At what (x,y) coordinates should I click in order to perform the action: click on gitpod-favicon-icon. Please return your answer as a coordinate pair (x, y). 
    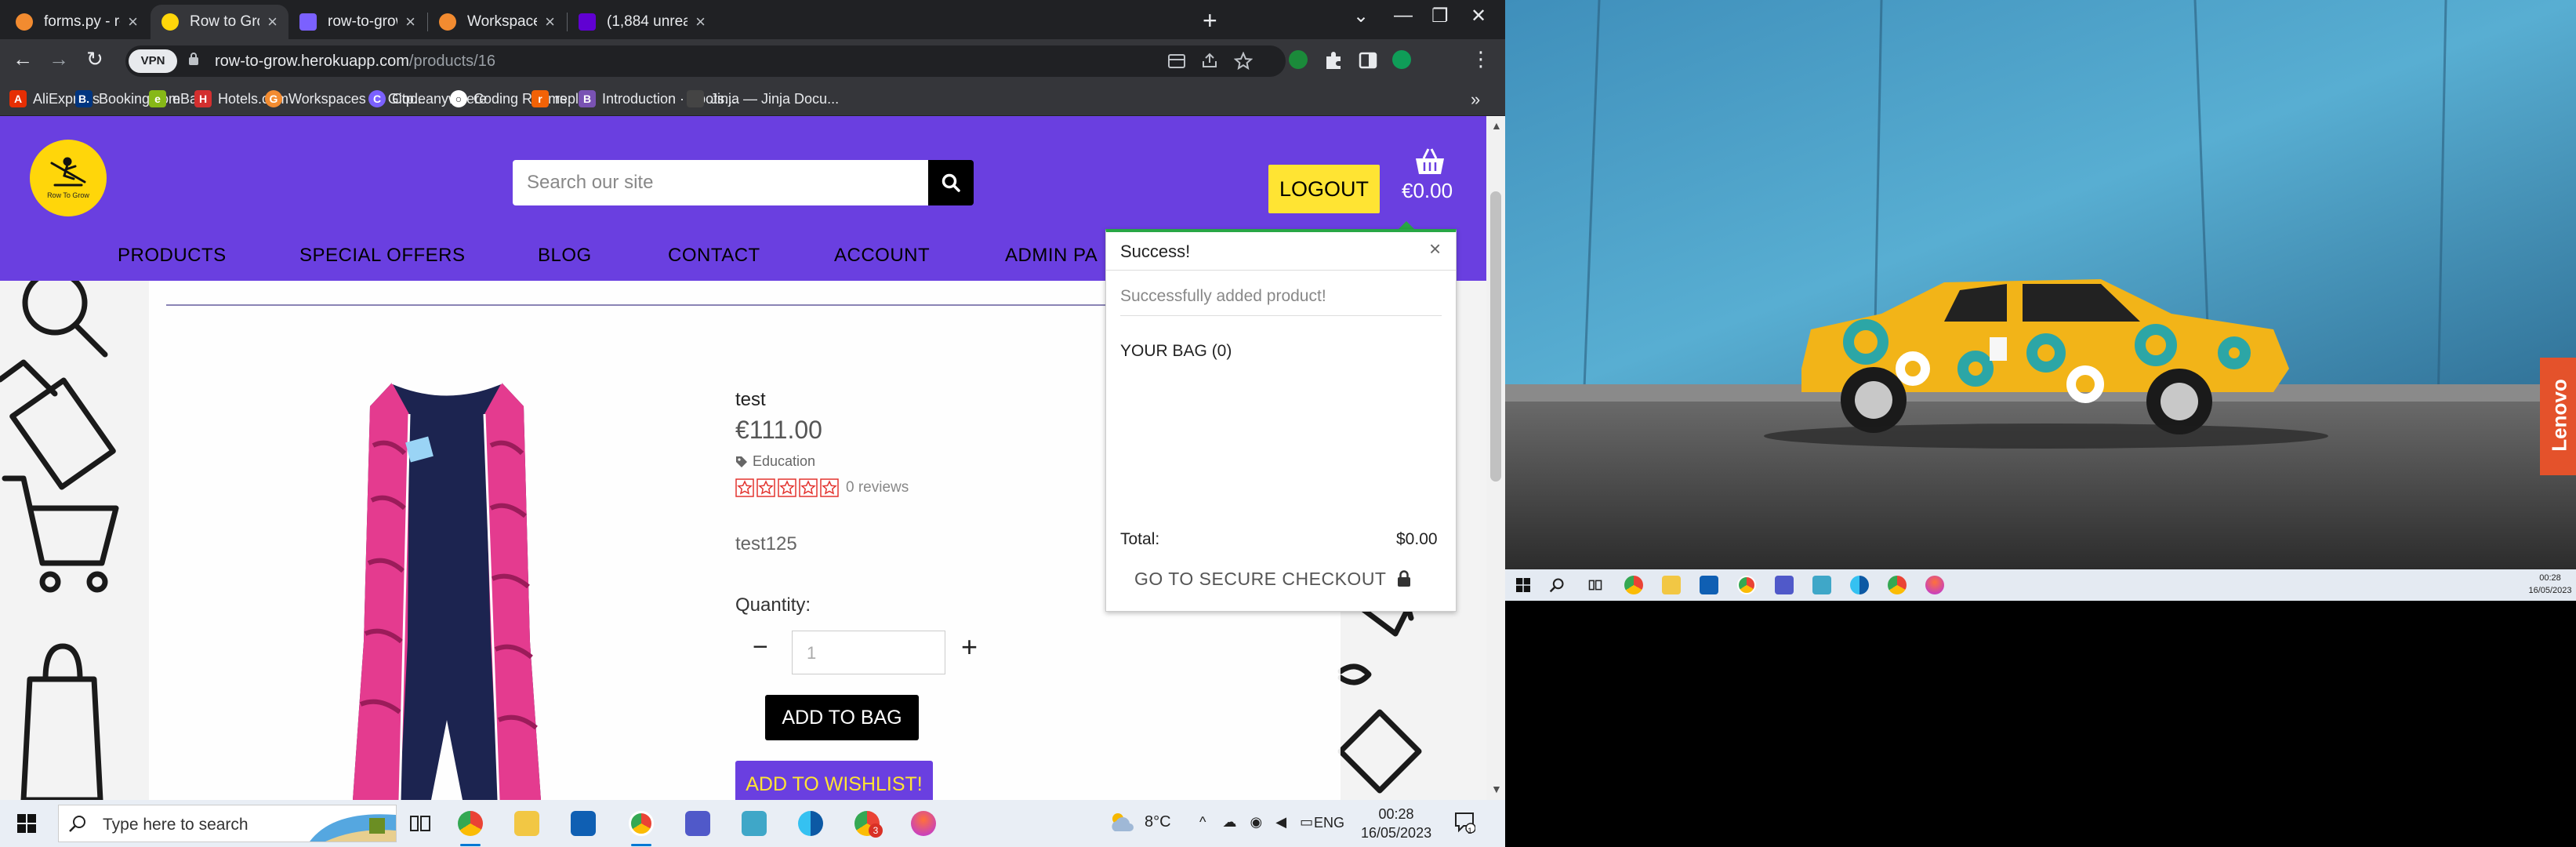
    Looking at the image, I should click on (24, 22).